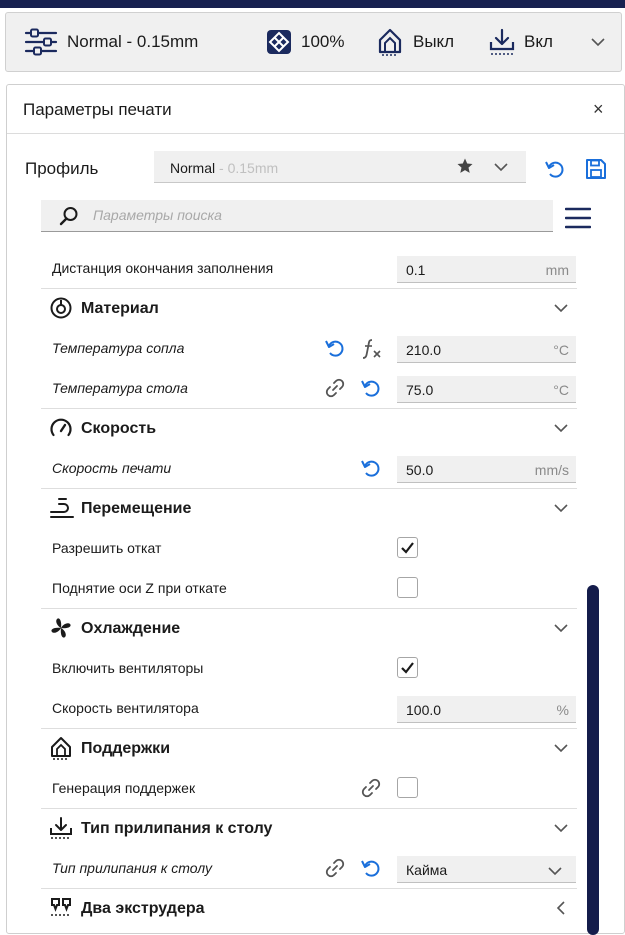 This screenshot has width=625, height=935. What do you see at coordinates (309, 668) in the screenshot?
I see `setting-enable-fans: Включить вентиляторы` at bounding box center [309, 668].